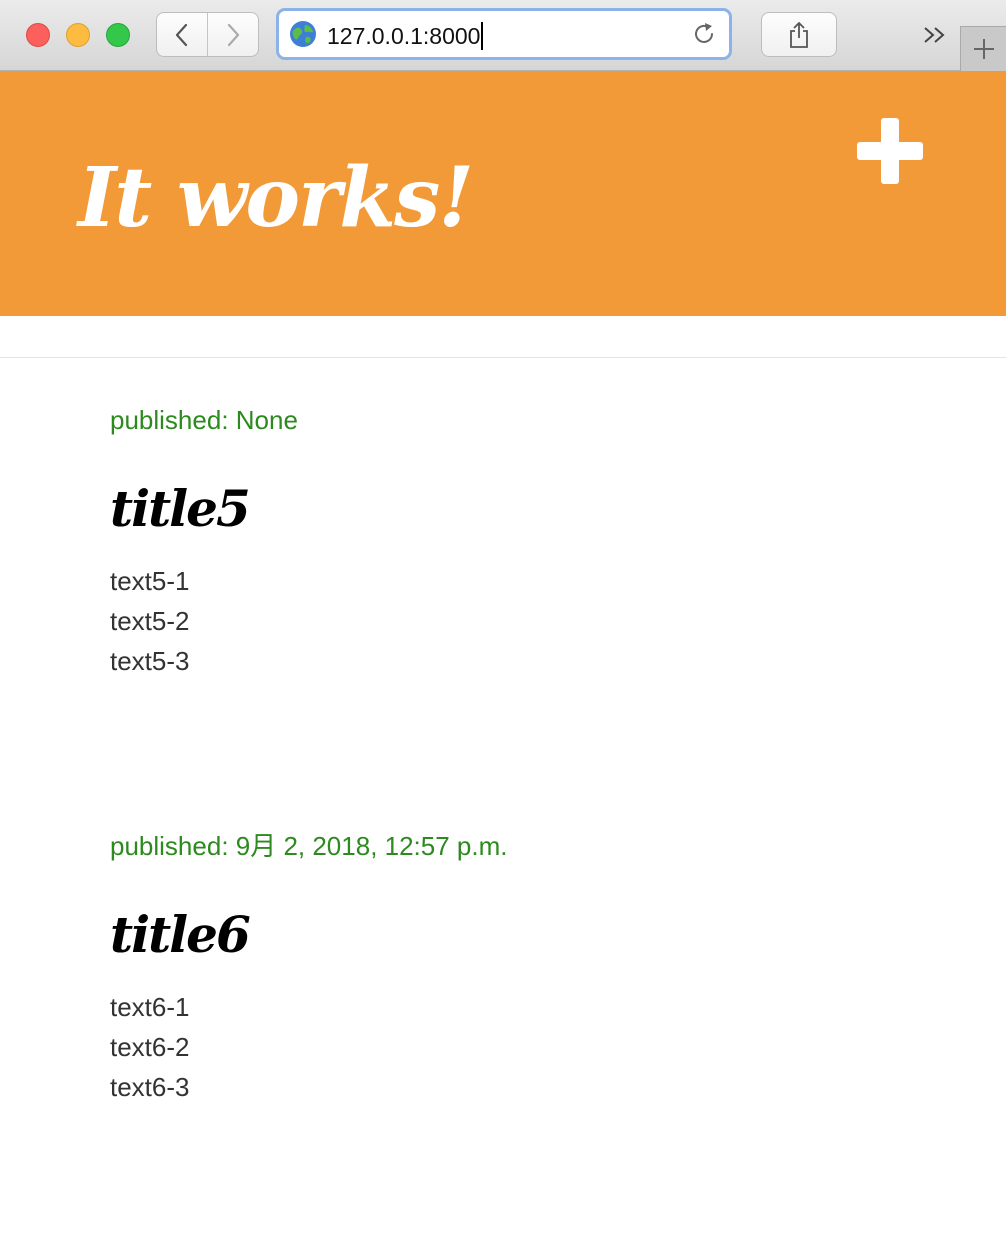 Image resolution: width=1006 pixels, height=1236 pixels. I want to click on more-toolbar-items-button, so click(935, 35).